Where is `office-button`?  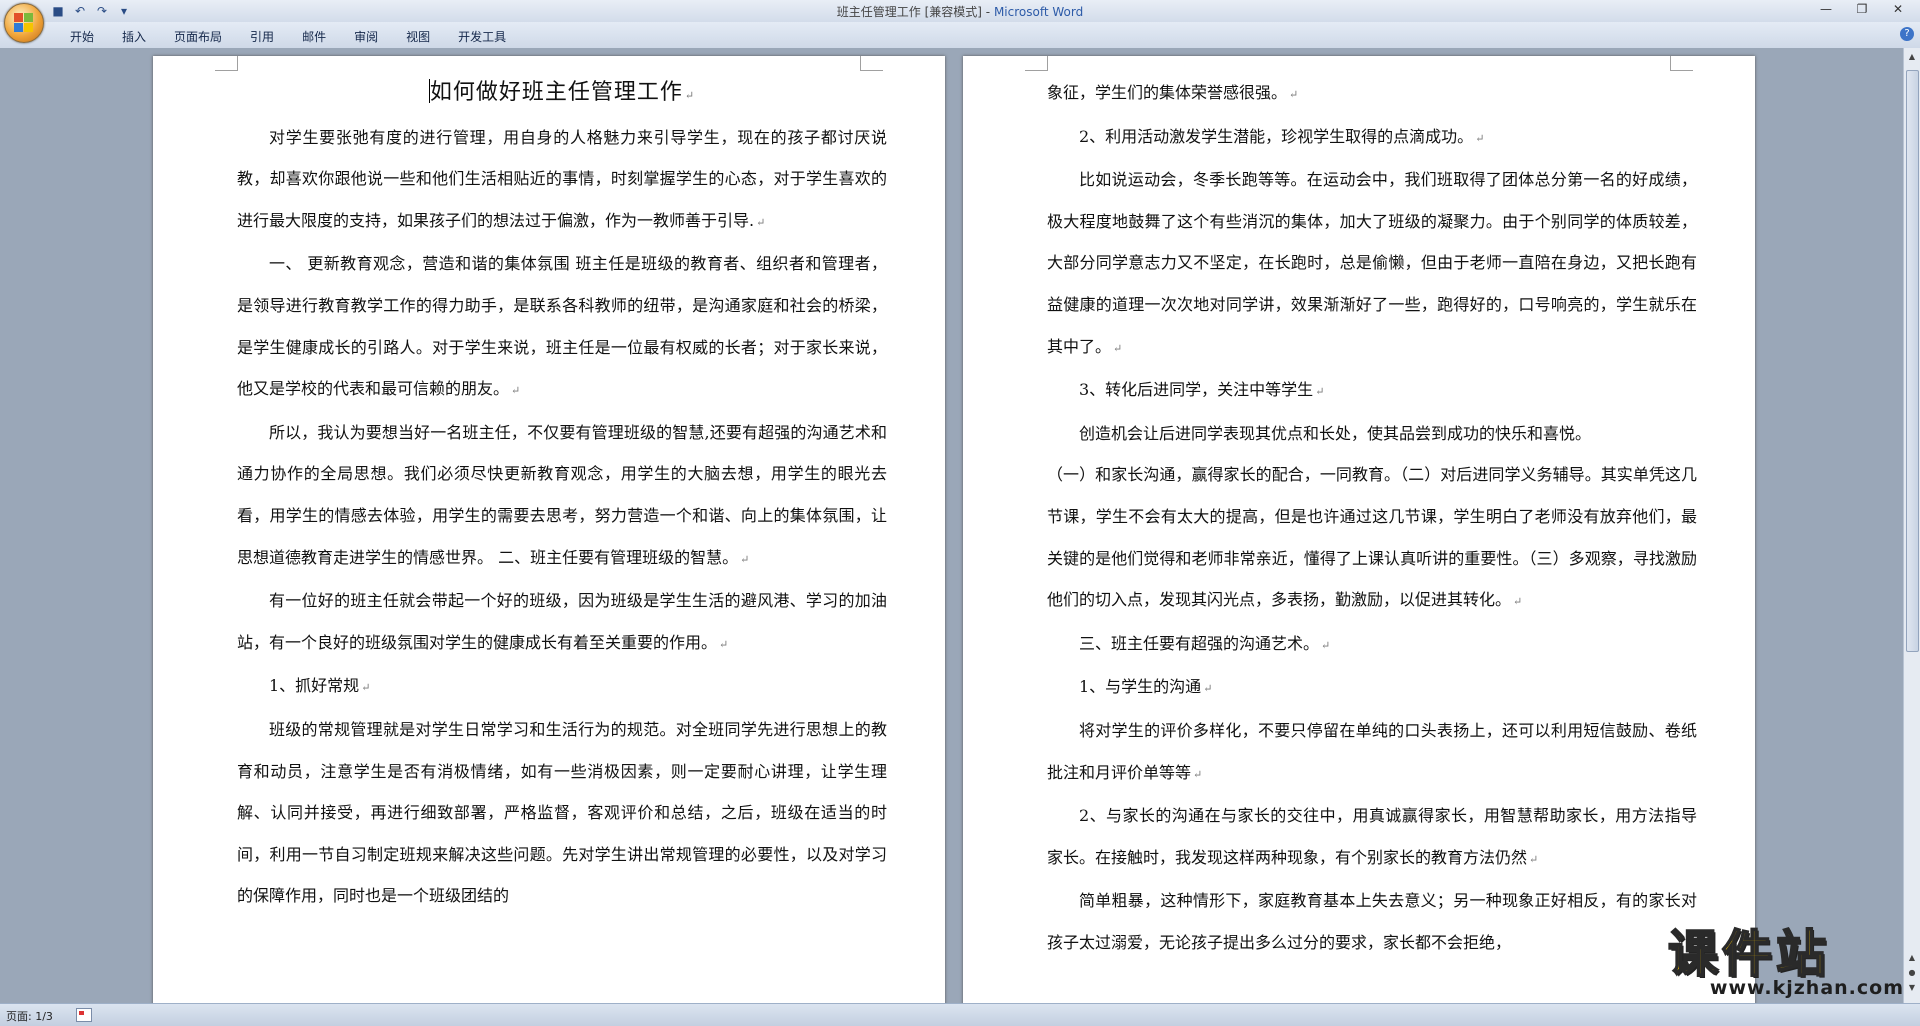
office-button is located at coordinates (24, 23).